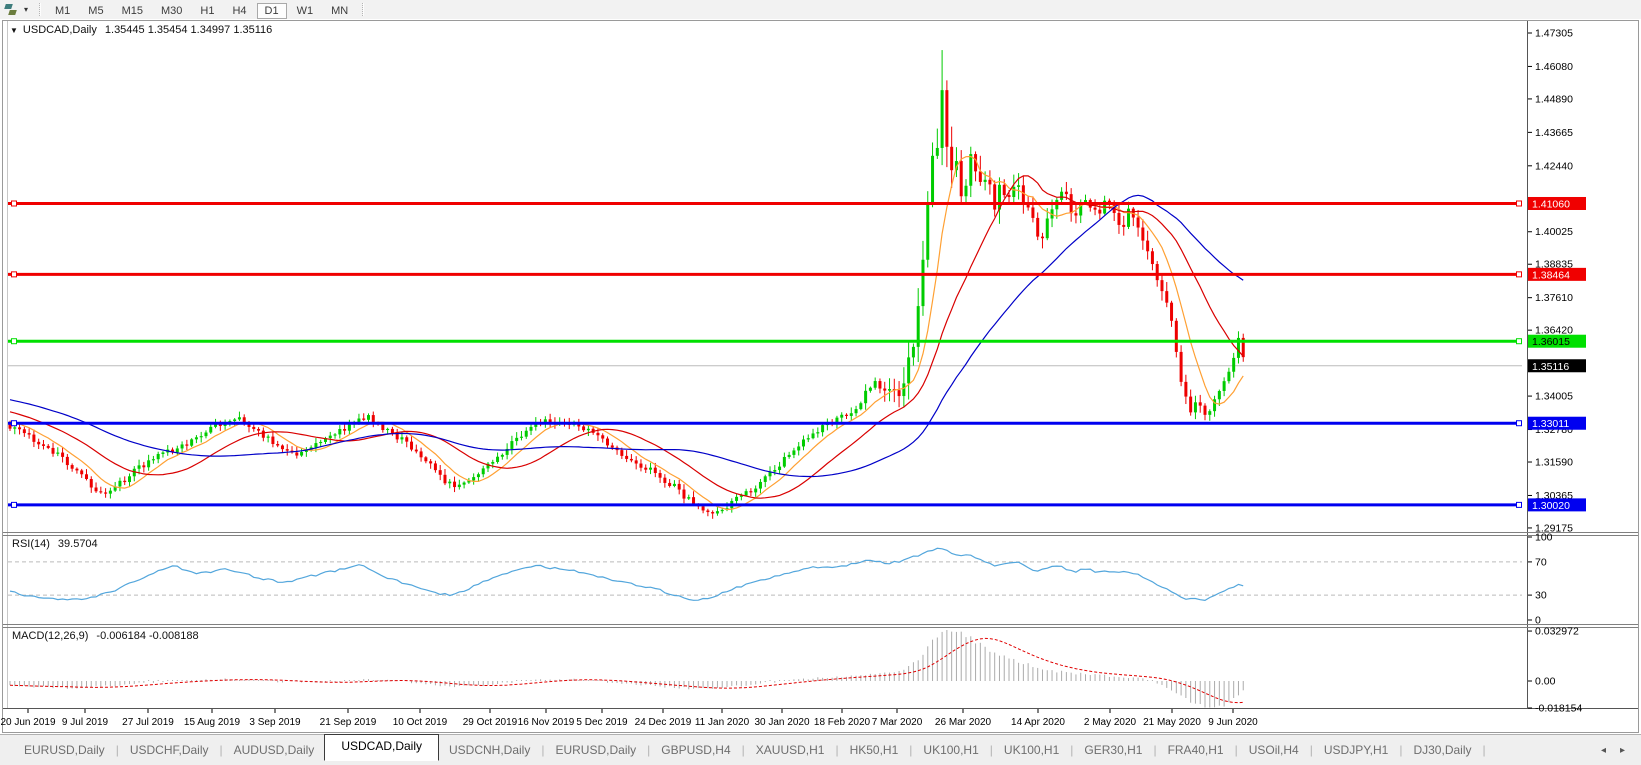 The height and width of the screenshot is (765, 1641). I want to click on tab-scroll-right-icon: ▸, so click(1622, 750).